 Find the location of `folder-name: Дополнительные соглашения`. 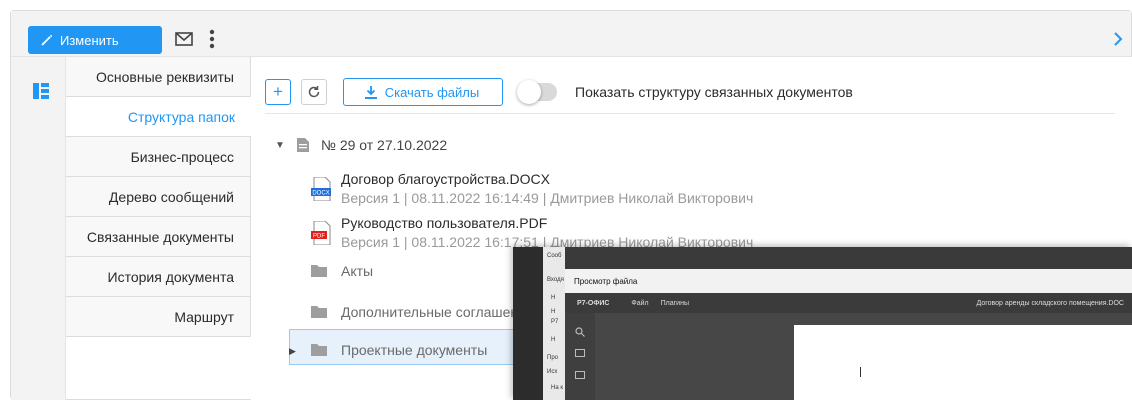

folder-name: Дополнительные соглашения is located at coordinates (437, 312).